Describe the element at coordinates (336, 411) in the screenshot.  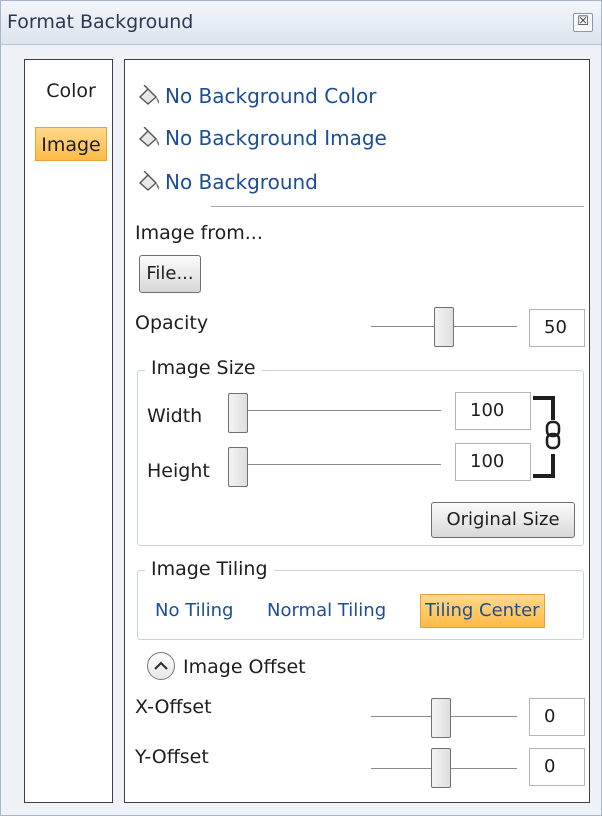
I see `width-slider-track` at that location.